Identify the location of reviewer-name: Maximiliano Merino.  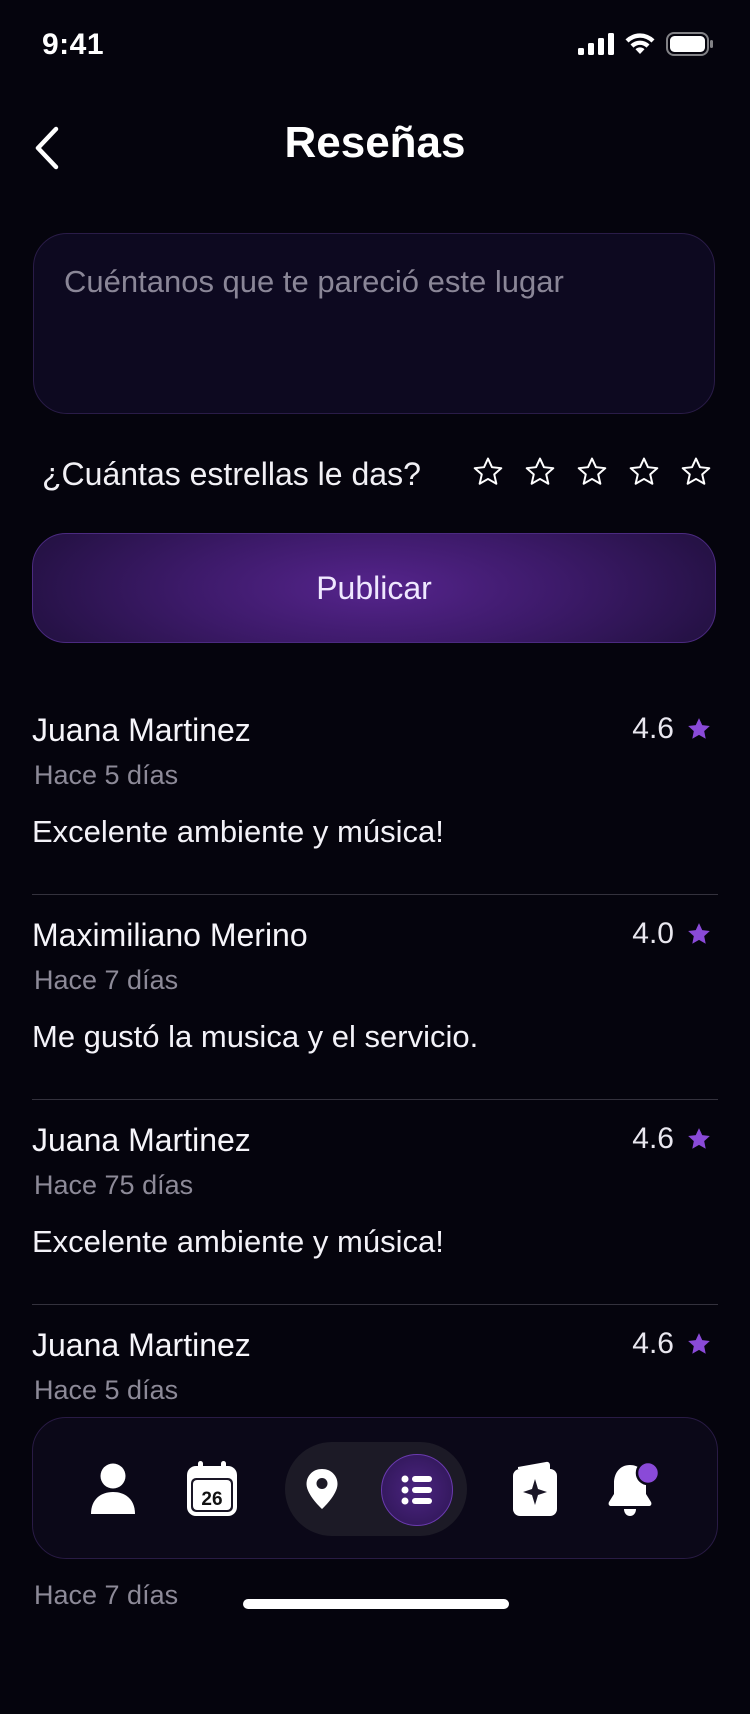
(170, 935).